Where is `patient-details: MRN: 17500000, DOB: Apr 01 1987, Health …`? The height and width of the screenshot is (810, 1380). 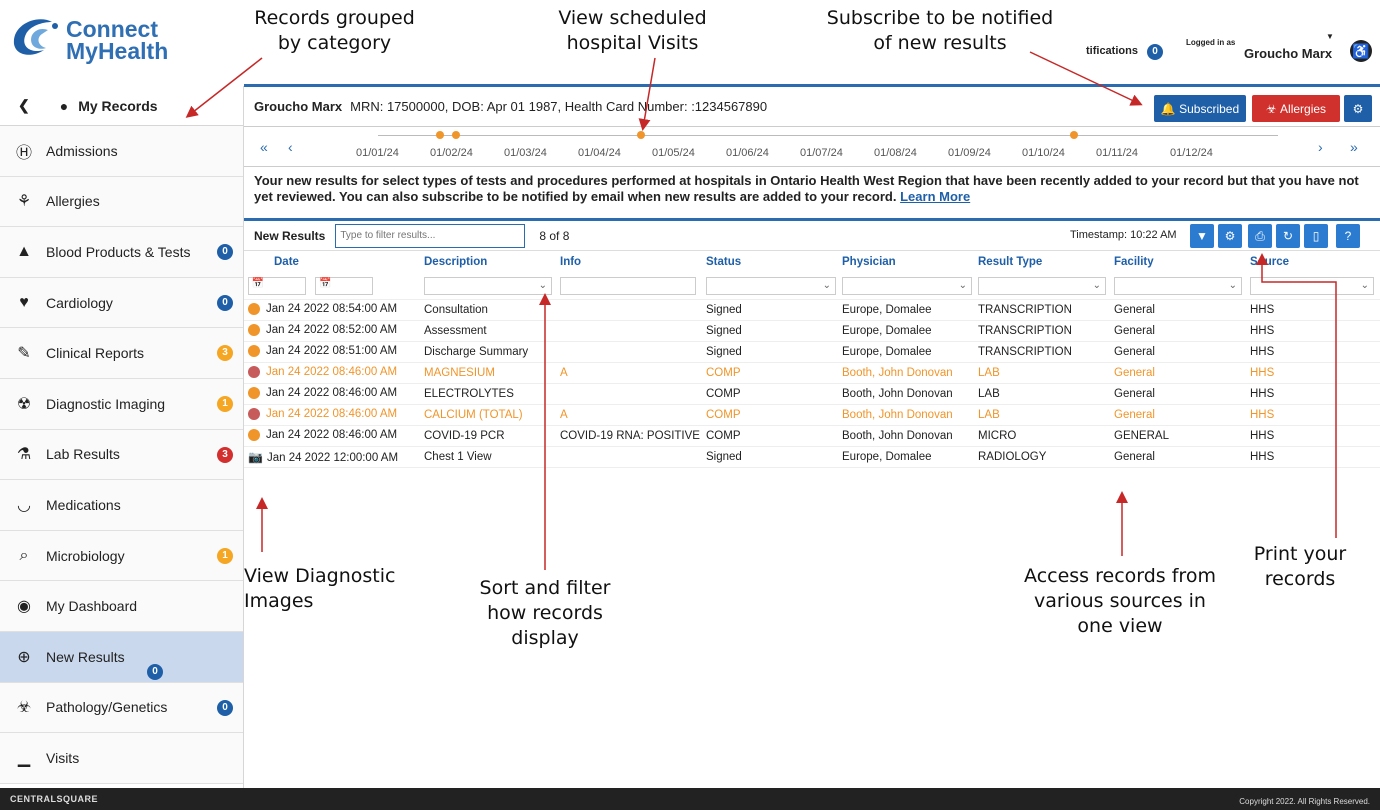 patient-details: MRN: 17500000, DOB: Apr 01 1987, Health … is located at coordinates (559, 106).